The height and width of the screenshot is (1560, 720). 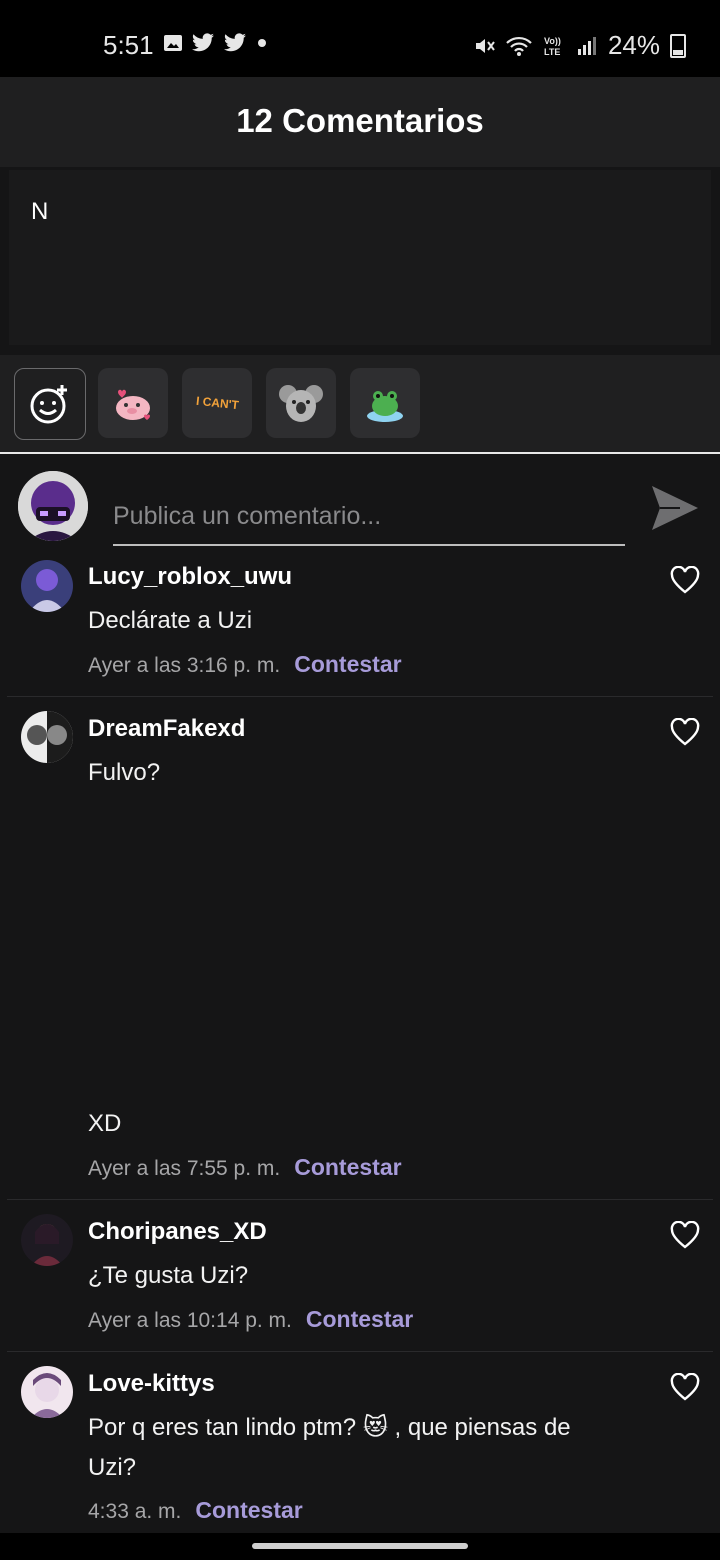 I want to click on comment-time: Ayer a las 10:14 p. m., so click(x=190, y=1320).